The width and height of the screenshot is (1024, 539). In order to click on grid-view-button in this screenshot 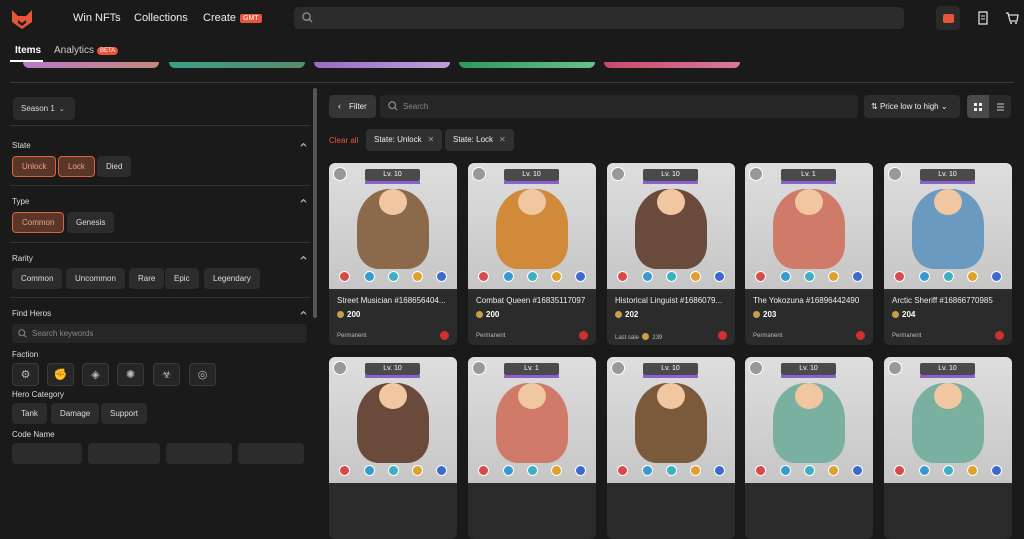, I will do `click(978, 106)`.